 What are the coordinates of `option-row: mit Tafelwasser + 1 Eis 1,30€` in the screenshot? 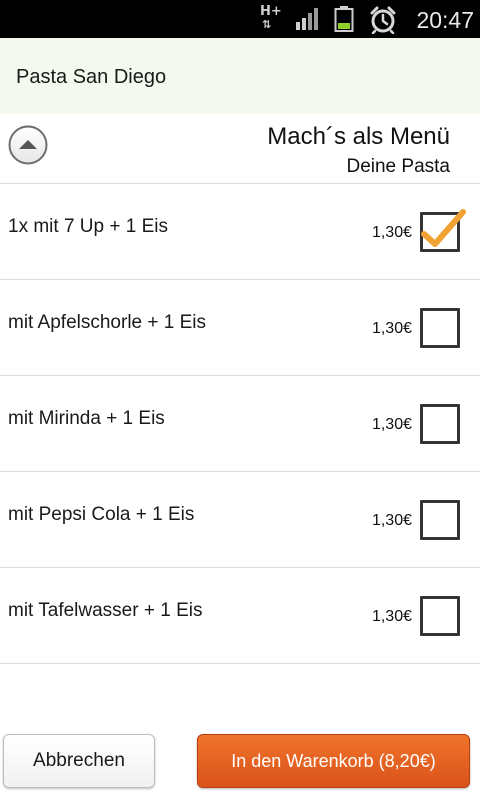 It's located at (240, 616).